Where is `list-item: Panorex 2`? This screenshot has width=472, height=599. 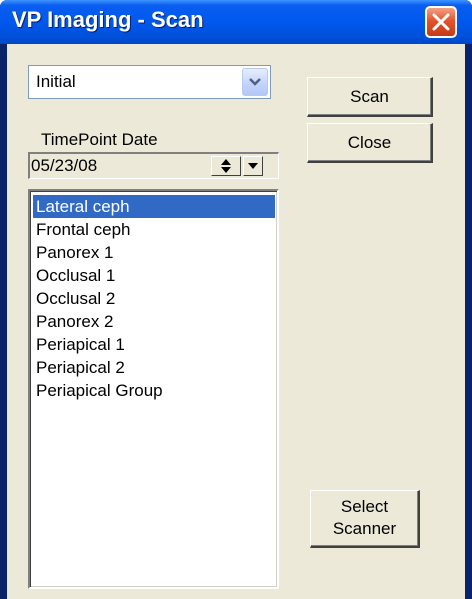
list-item: Panorex 2 is located at coordinates (154, 321).